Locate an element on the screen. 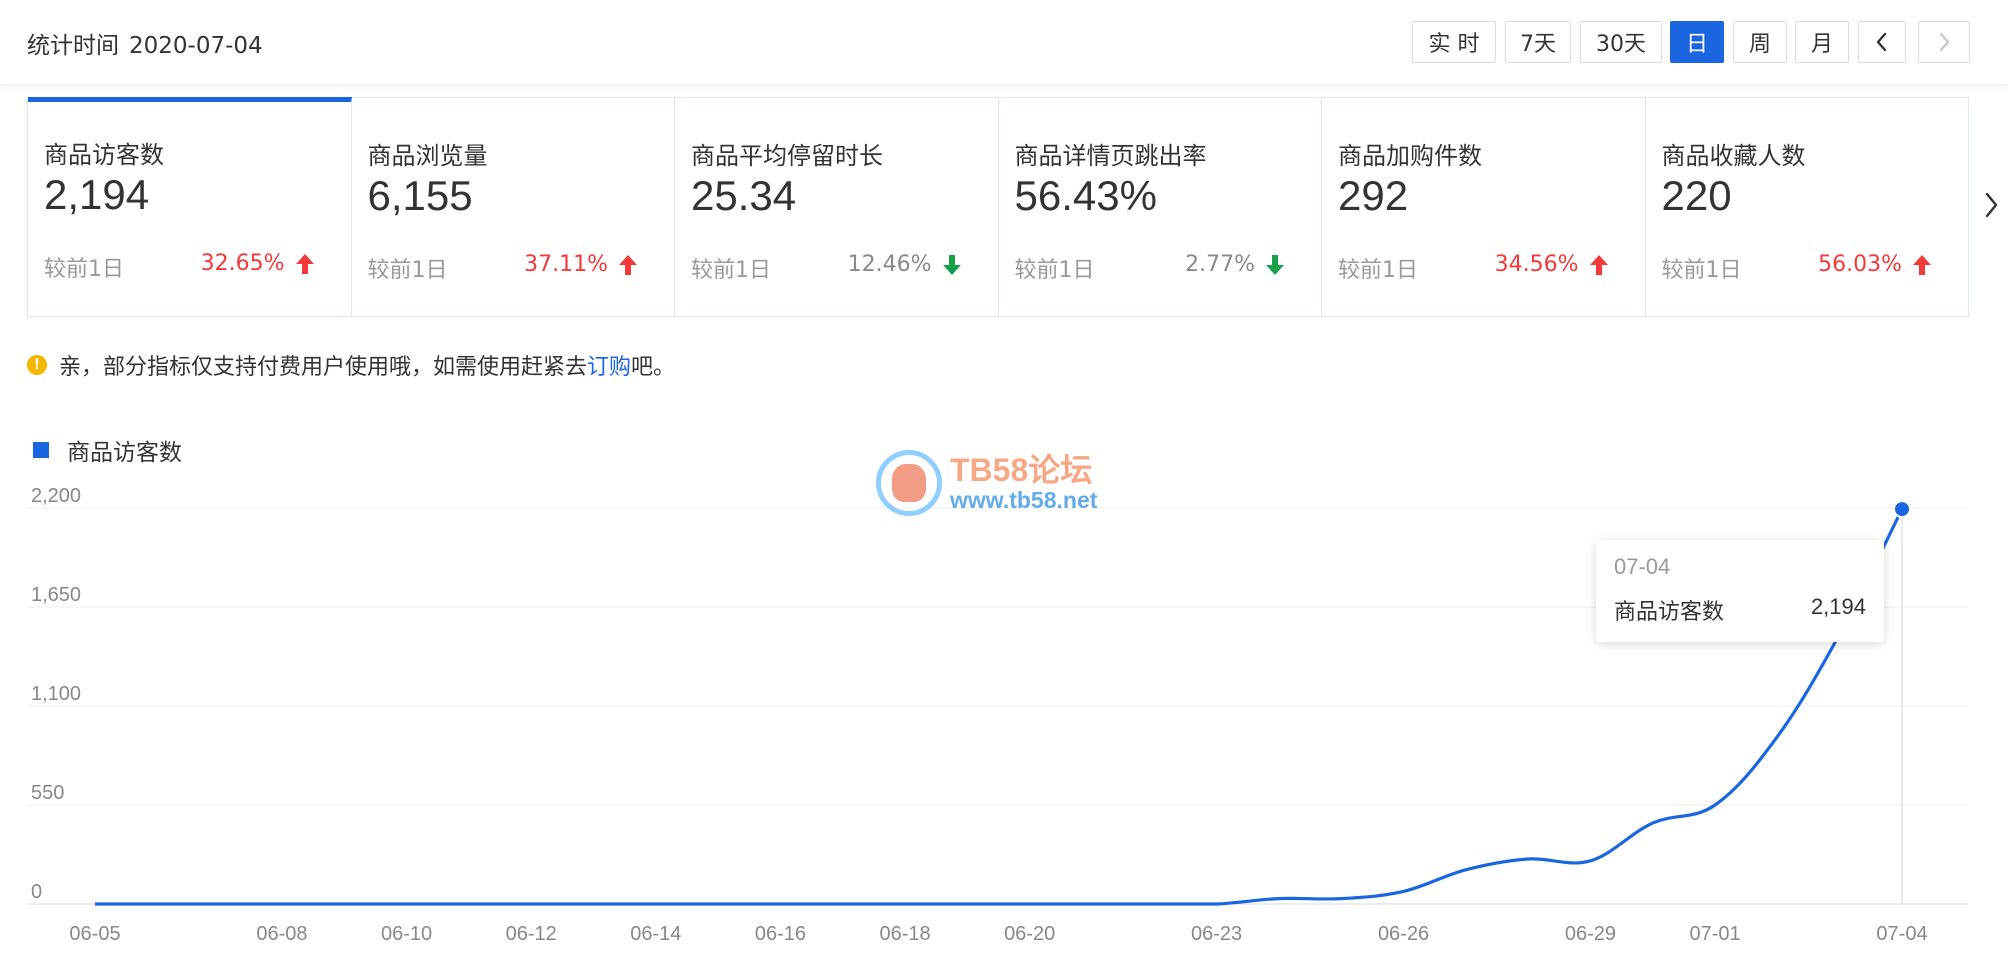 Image resolution: width=2008 pixels, height=970 pixels. watermark-title: TB58论坛 is located at coordinates (1021, 470).